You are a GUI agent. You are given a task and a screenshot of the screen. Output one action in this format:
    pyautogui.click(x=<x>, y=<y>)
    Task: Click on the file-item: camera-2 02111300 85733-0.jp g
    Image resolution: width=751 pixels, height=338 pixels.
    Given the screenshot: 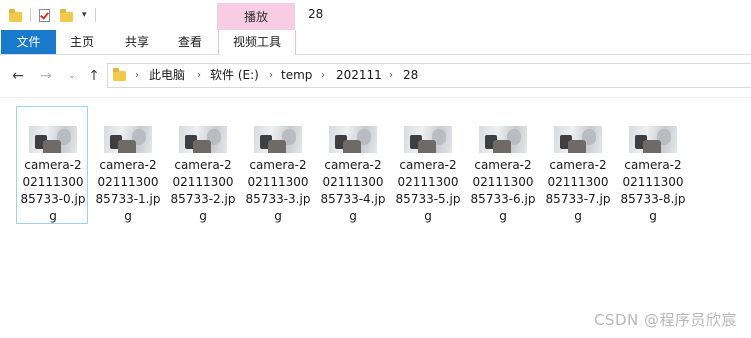 What is the action you would take?
    pyautogui.click(x=52, y=165)
    